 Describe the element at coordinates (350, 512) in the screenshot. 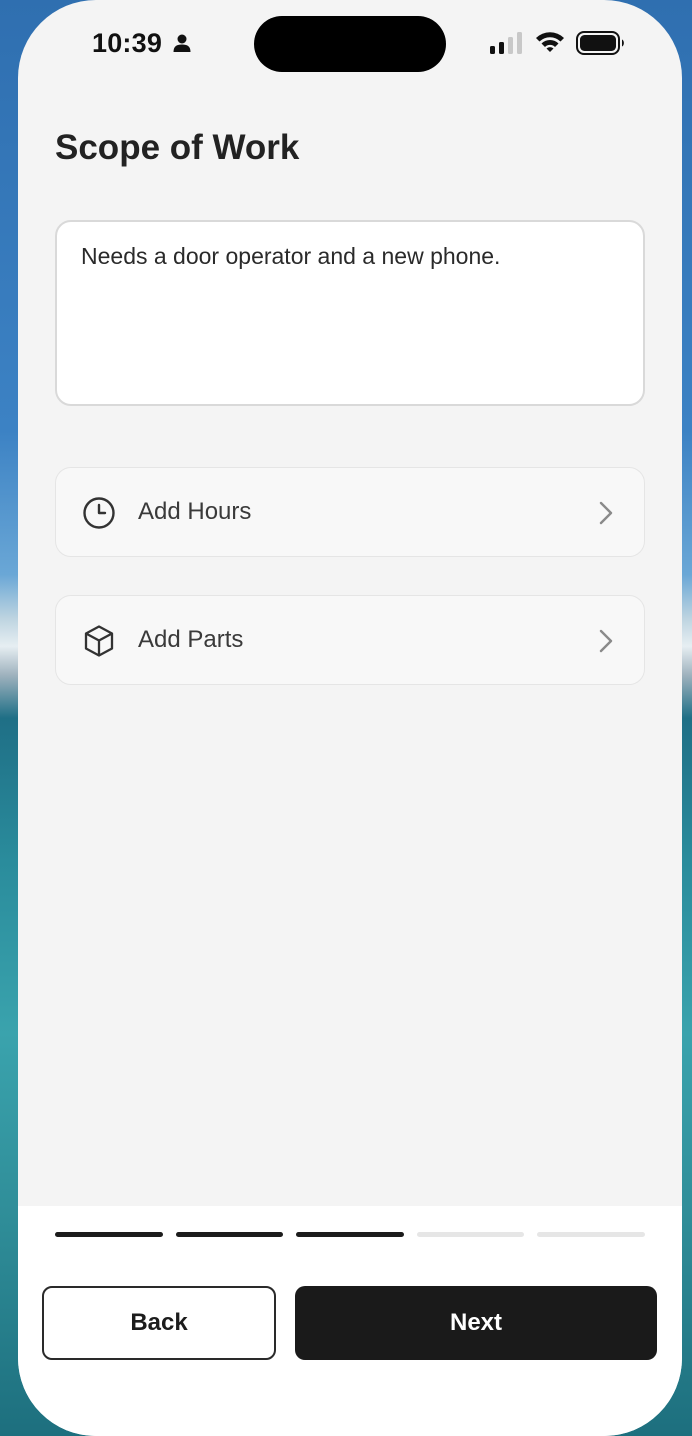

I see `add-hours-button: Add Hours` at that location.